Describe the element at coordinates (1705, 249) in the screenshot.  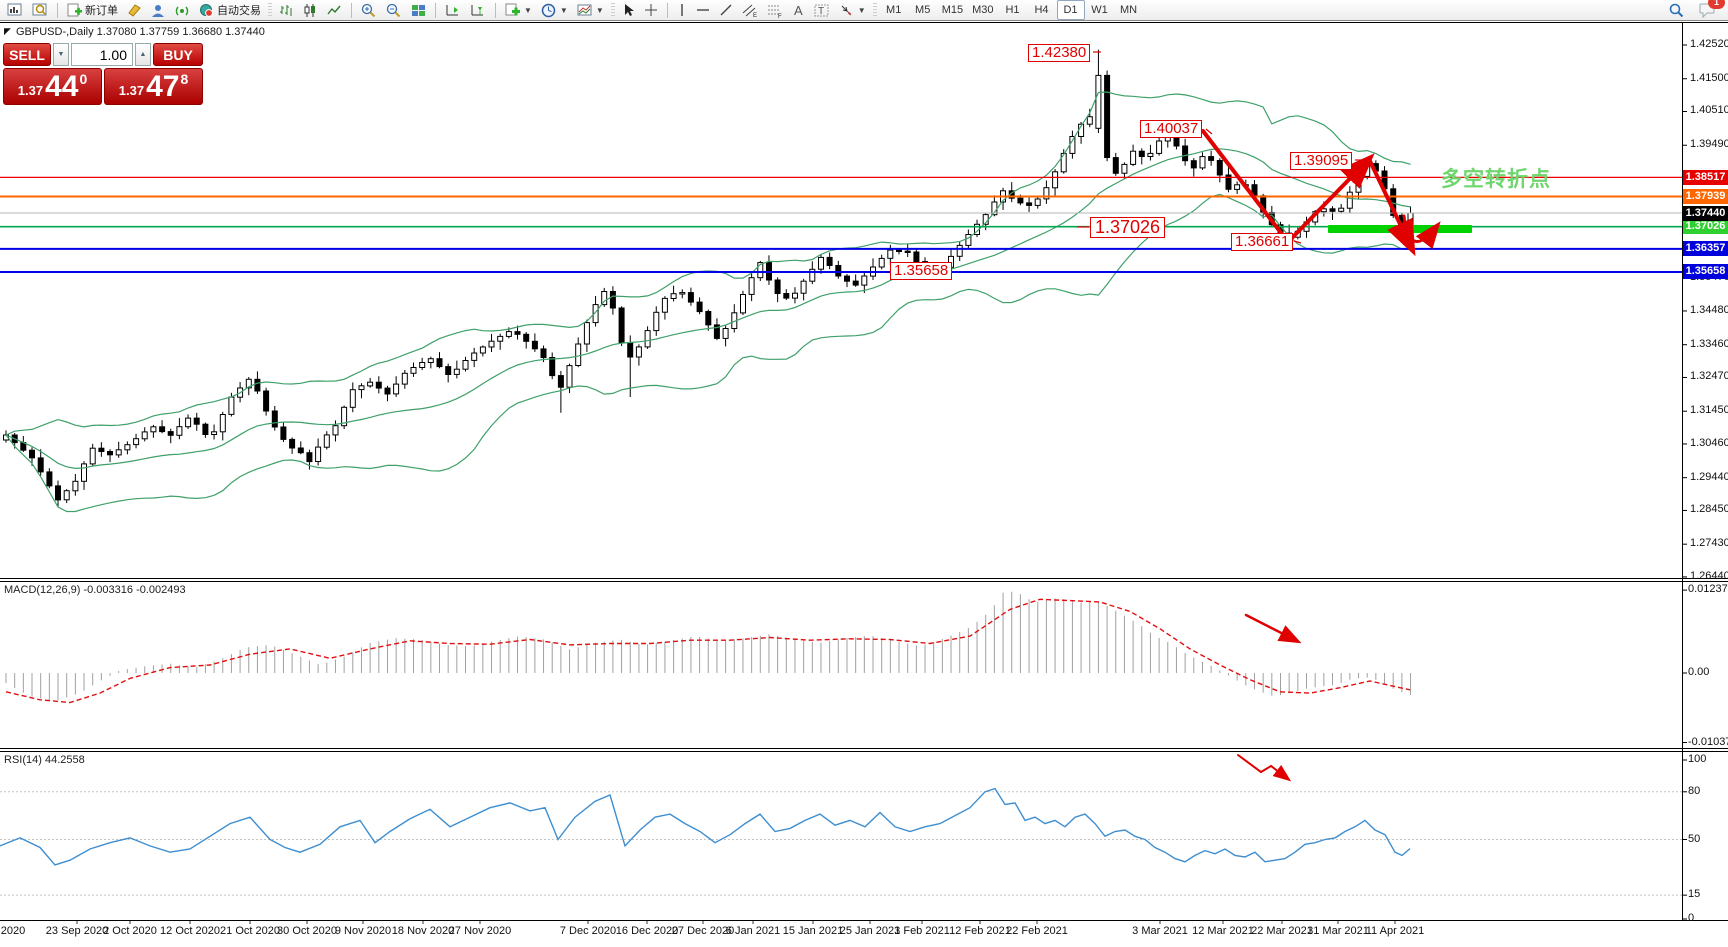
I see `price-tag-1.36357: 1.36357` at that location.